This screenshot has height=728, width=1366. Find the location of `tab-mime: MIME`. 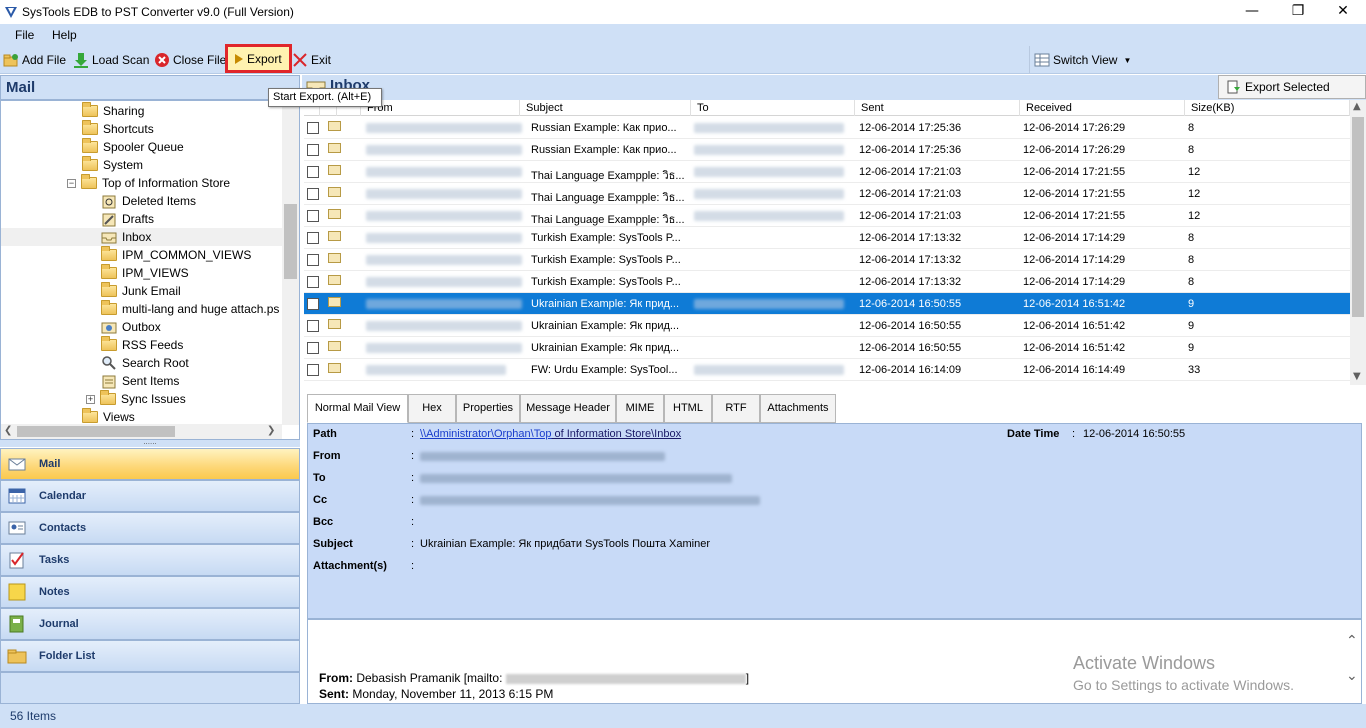

tab-mime: MIME is located at coordinates (640, 408).